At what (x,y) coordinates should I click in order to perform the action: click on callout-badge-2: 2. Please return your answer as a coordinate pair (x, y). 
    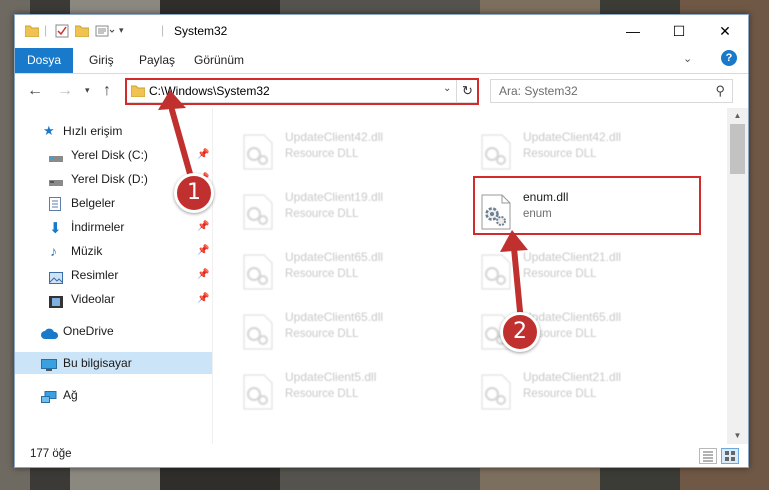
    Looking at the image, I should click on (520, 332).